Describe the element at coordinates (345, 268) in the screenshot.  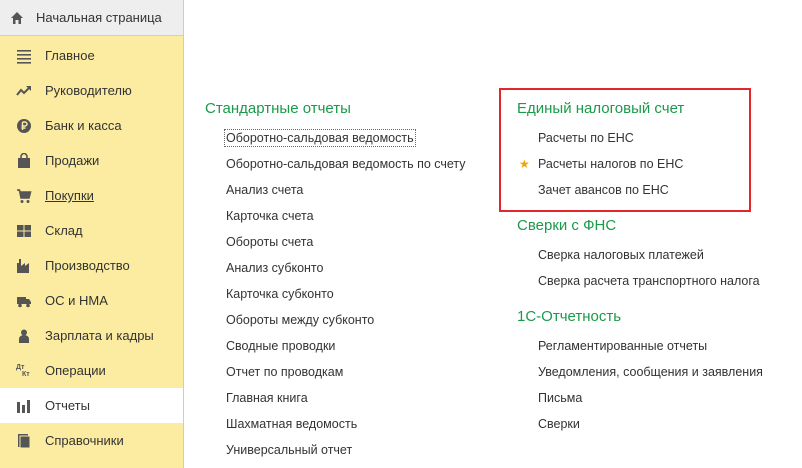
I see `report-link: Анализ субконто` at that location.